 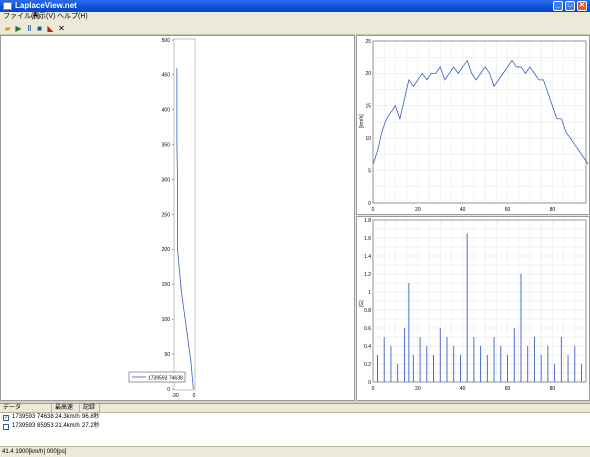 I want to click on col-header-filler, so click(x=345, y=408).